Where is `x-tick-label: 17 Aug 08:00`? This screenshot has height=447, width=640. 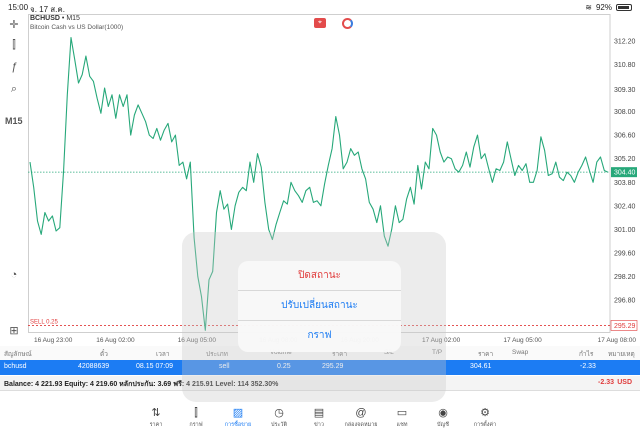 x-tick-label: 17 Aug 08:00 is located at coordinates (617, 340).